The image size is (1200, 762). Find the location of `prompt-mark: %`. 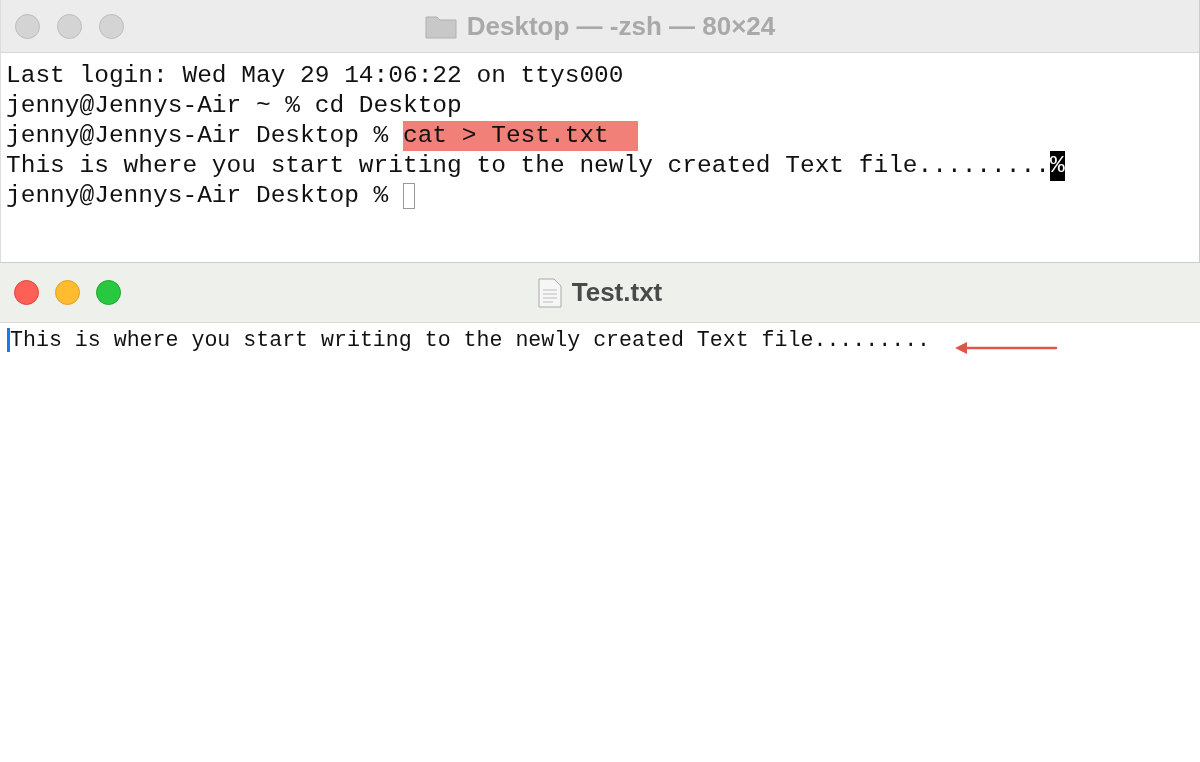

prompt-mark: % is located at coordinates (1057, 166).